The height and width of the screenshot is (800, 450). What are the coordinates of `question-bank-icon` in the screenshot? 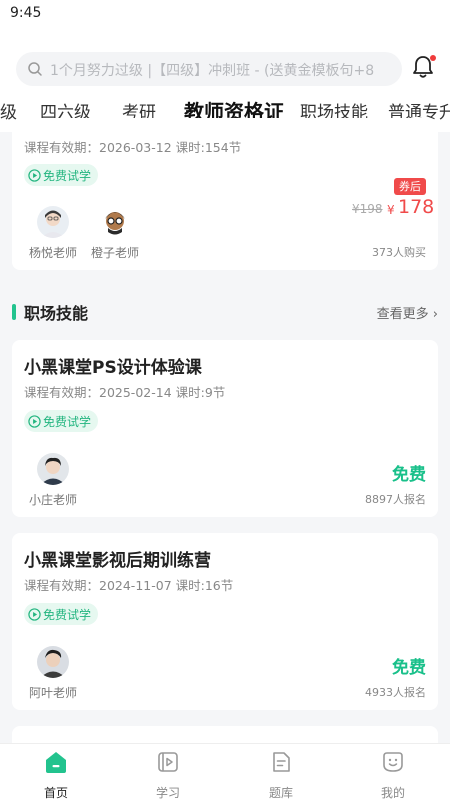 It's located at (281, 762).